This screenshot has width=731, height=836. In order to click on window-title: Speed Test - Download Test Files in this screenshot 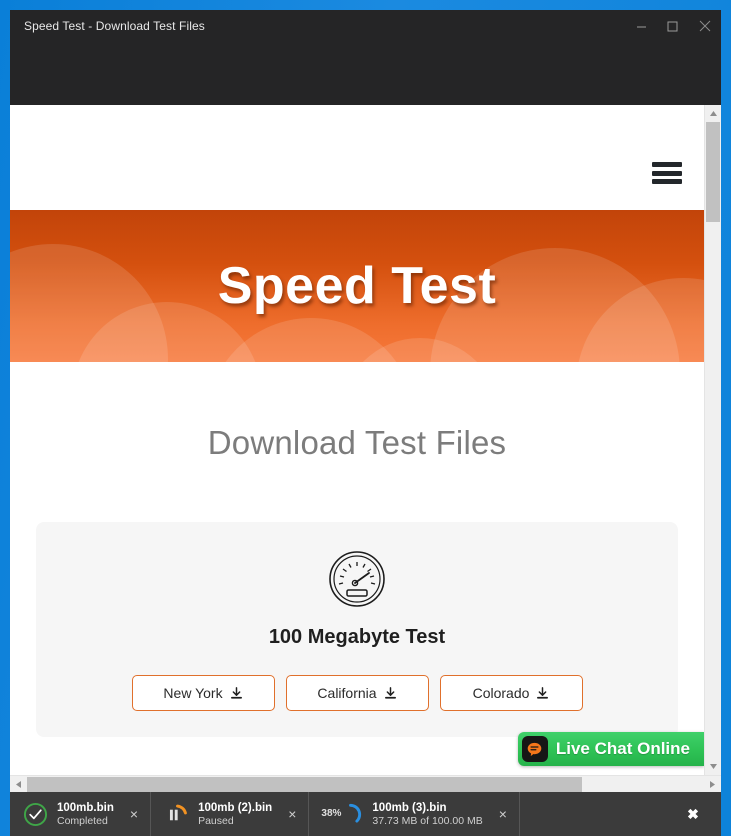, I will do `click(114, 26)`.